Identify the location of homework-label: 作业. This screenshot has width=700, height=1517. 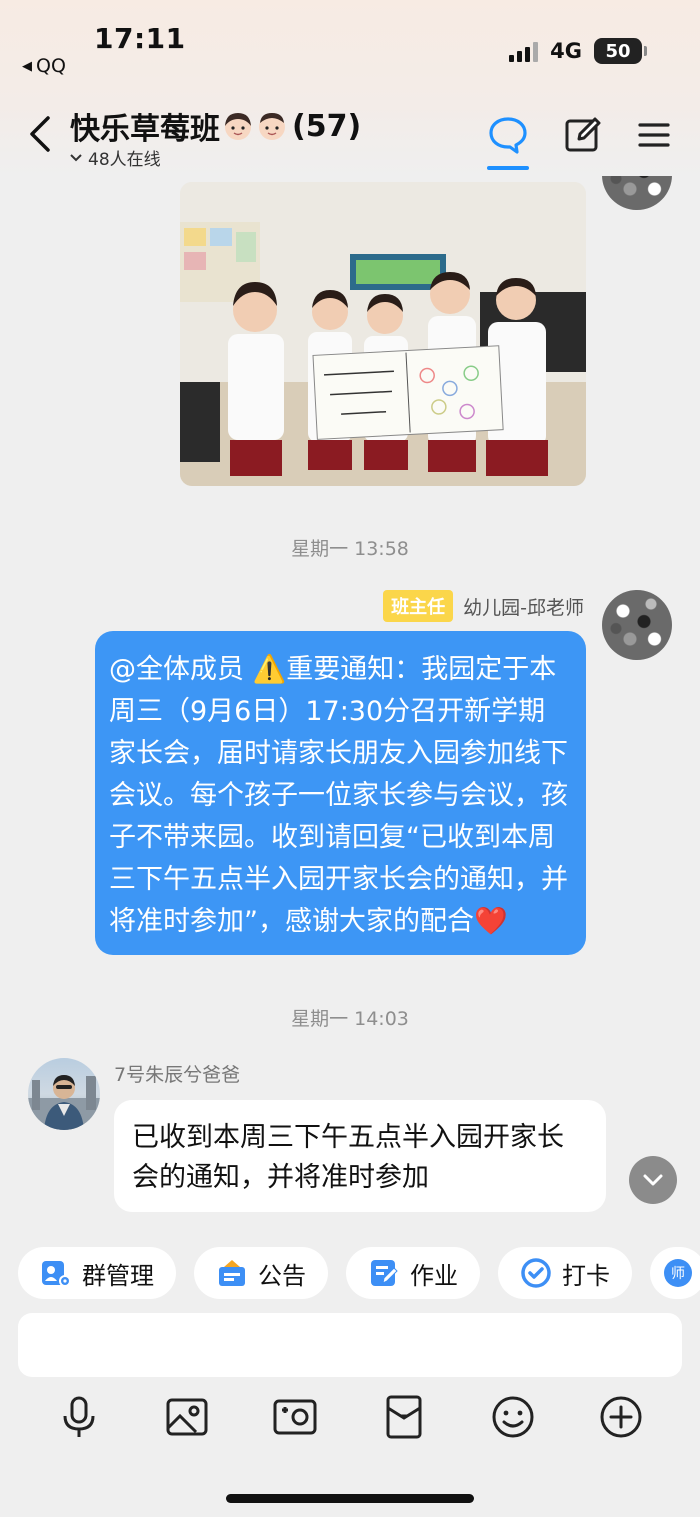
(434, 1275).